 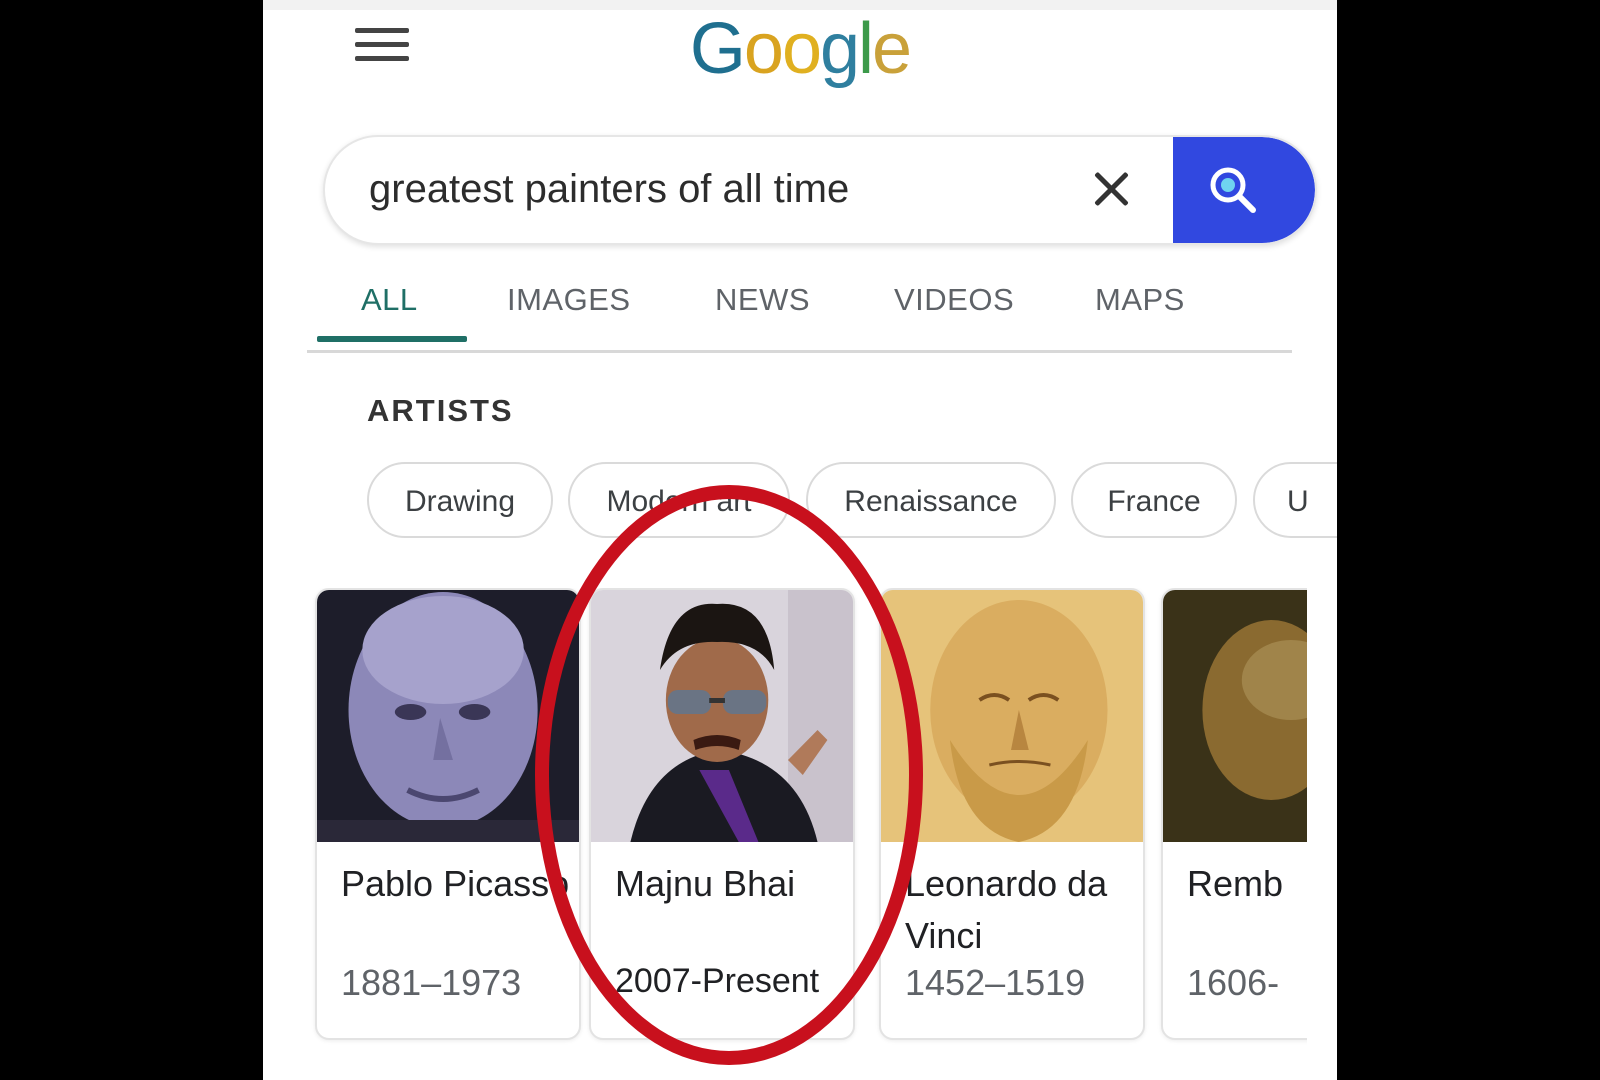 What do you see at coordinates (460, 500) in the screenshot?
I see `chip-drawing: Drawing` at bounding box center [460, 500].